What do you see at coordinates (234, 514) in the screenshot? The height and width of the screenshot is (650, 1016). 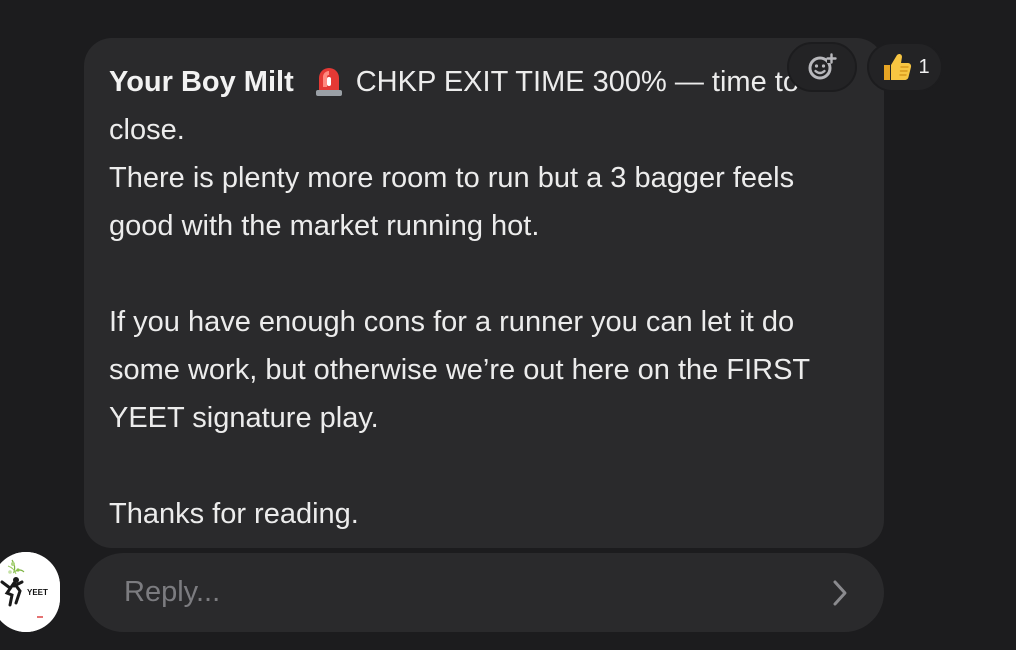 I see `message-line-4: Thanks for reading.` at bounding box center [234, 514].